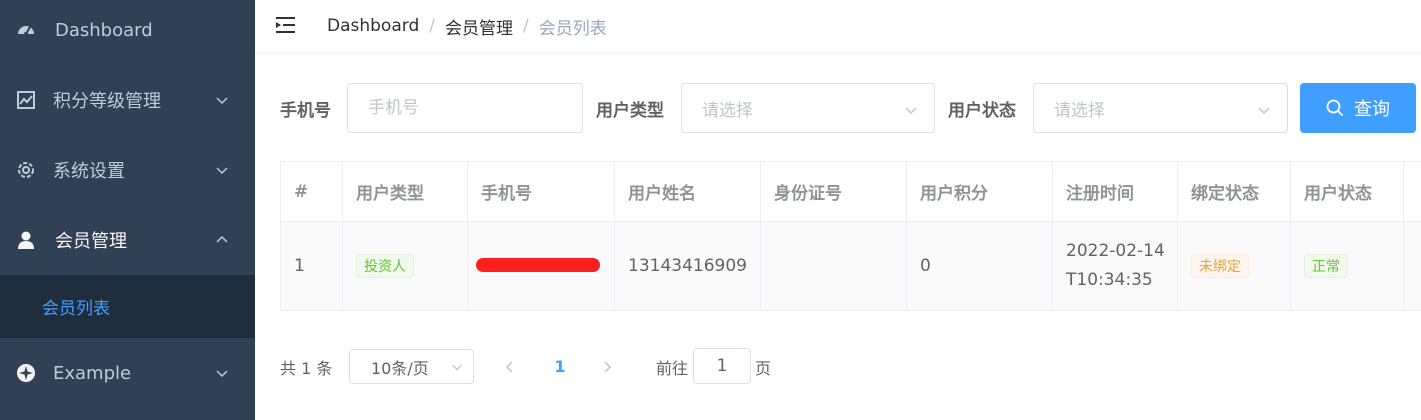 The height and width of the screenshot is (420, 1421). What do you see at coordinates (763, 368) in the screenshot?
I see `page-suffix: 页` at bounding box center [763, 368].